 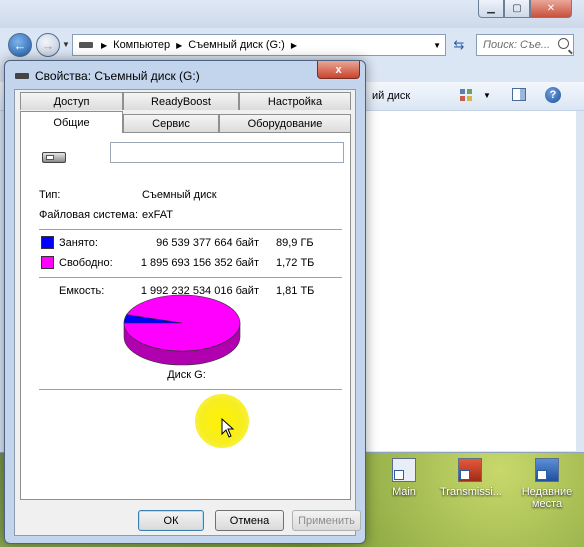 I want to click on tab-label: Настройка, so click(x=295, y=101).